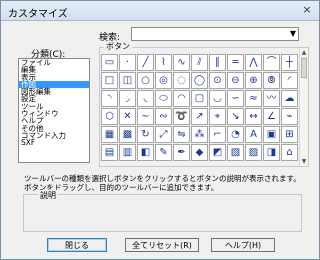  What do you see at coordinates (109, 98) in the screenshot?
I see `arc-3pt-icon: ◝` at bounding box center [109, 98].